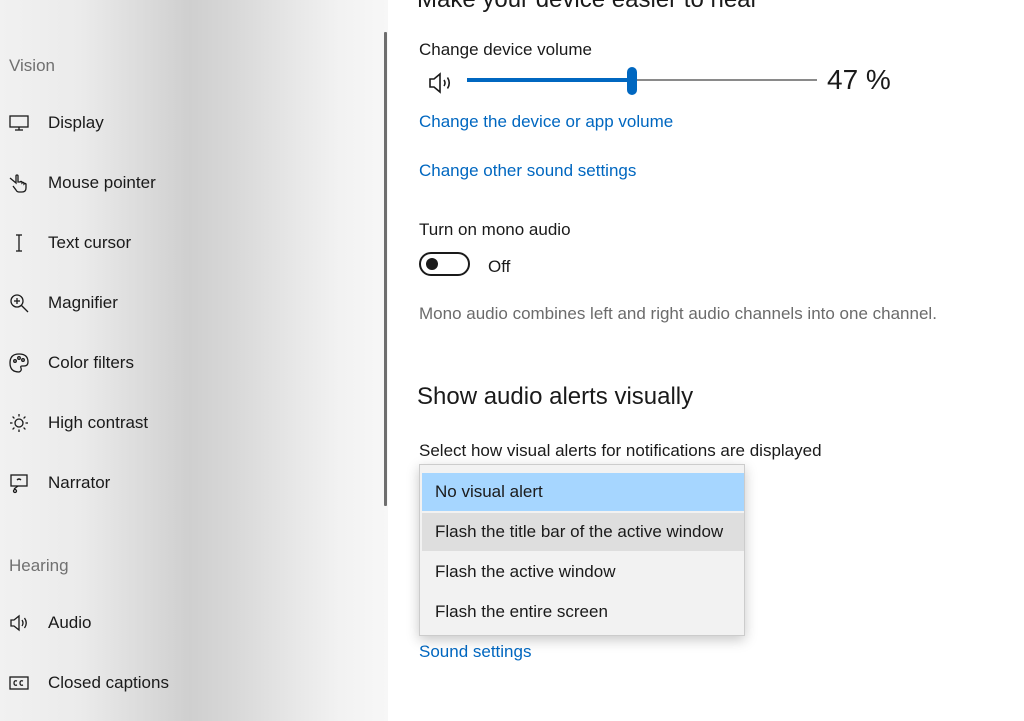  What do you see at coordinates (19, 683) in the screenshot?
I see `closed-captions-icon` at bounding box center [19, 683].